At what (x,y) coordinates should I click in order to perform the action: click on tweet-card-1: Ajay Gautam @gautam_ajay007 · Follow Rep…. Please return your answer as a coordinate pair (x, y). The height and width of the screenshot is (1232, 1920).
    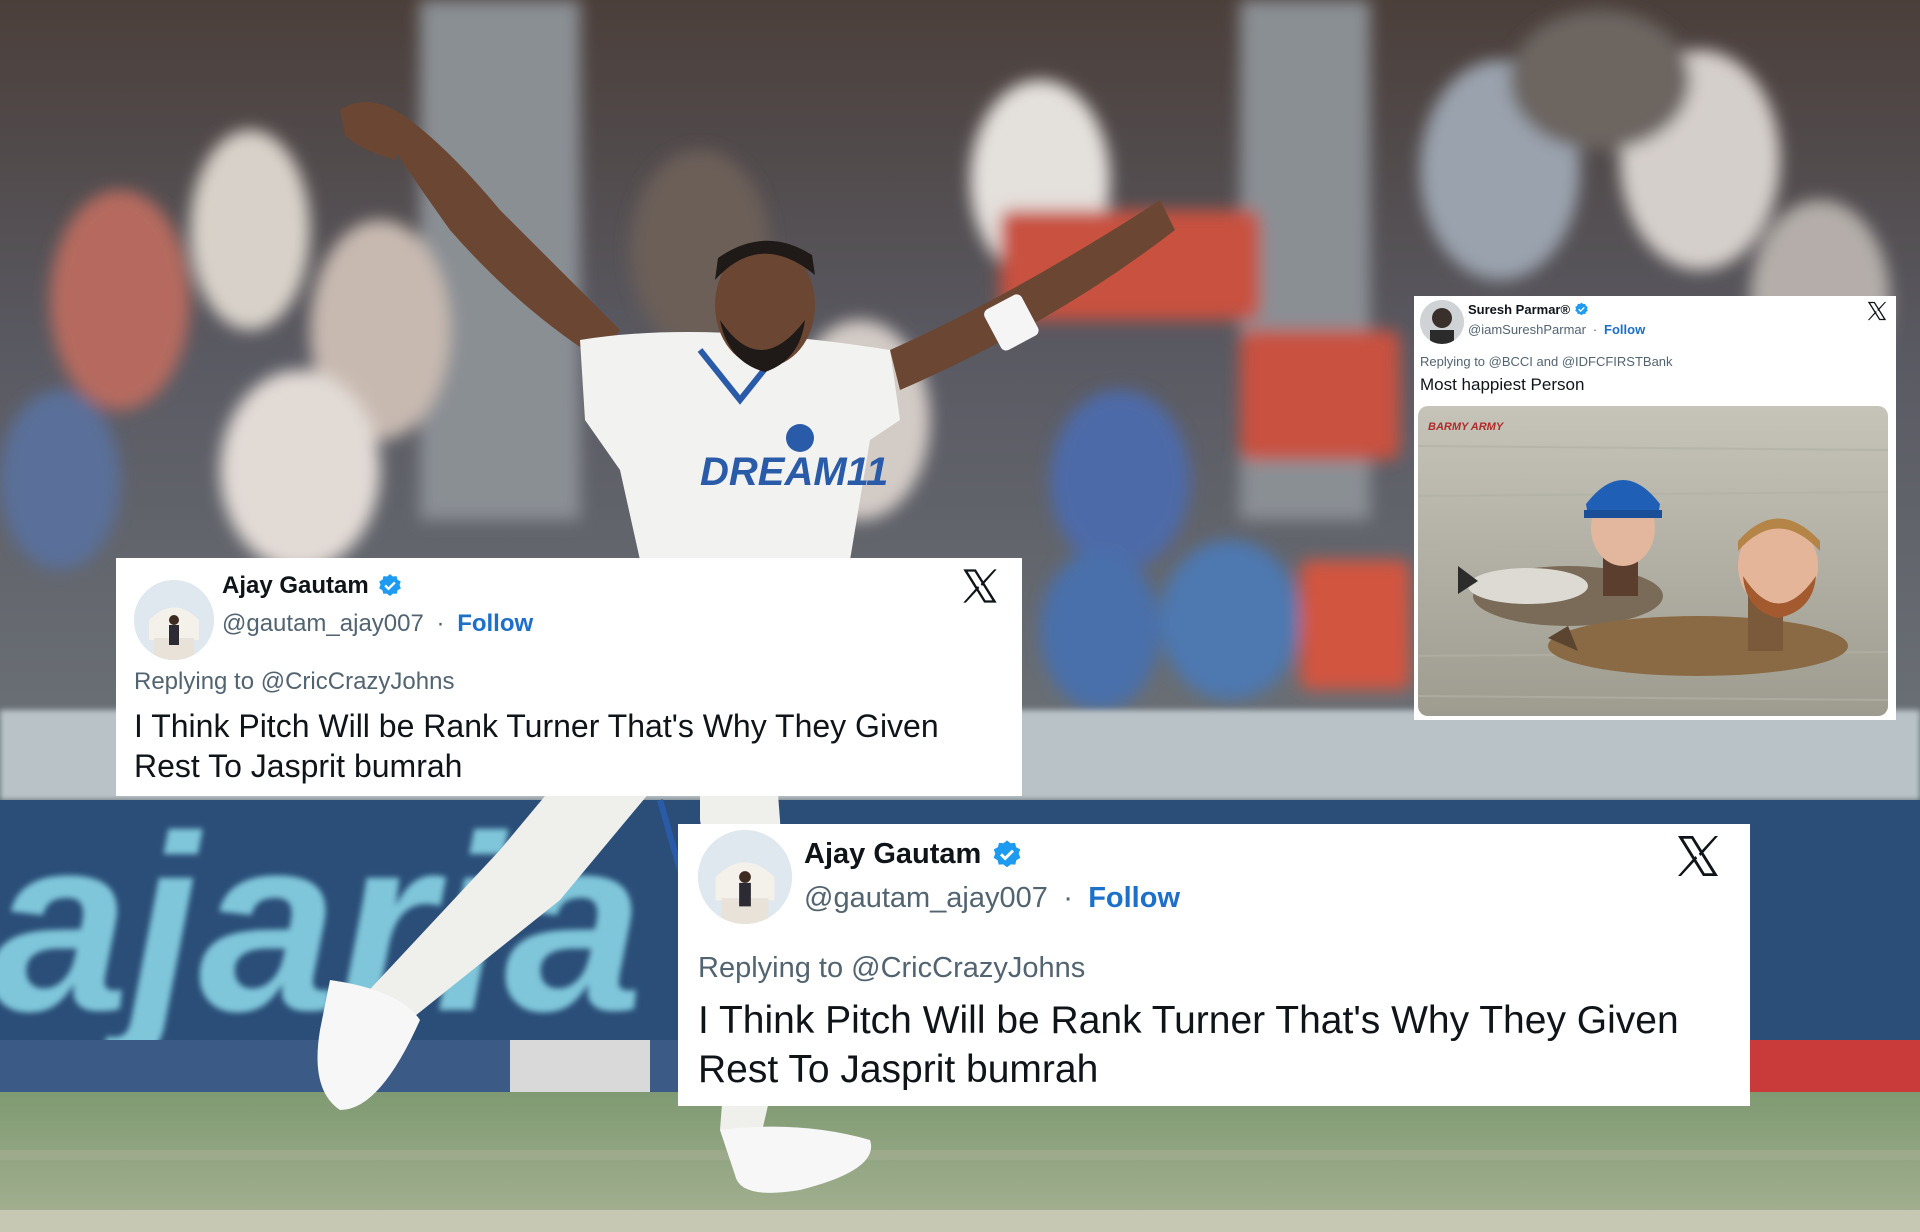
    Looking at the image, I should click on (569, 677).